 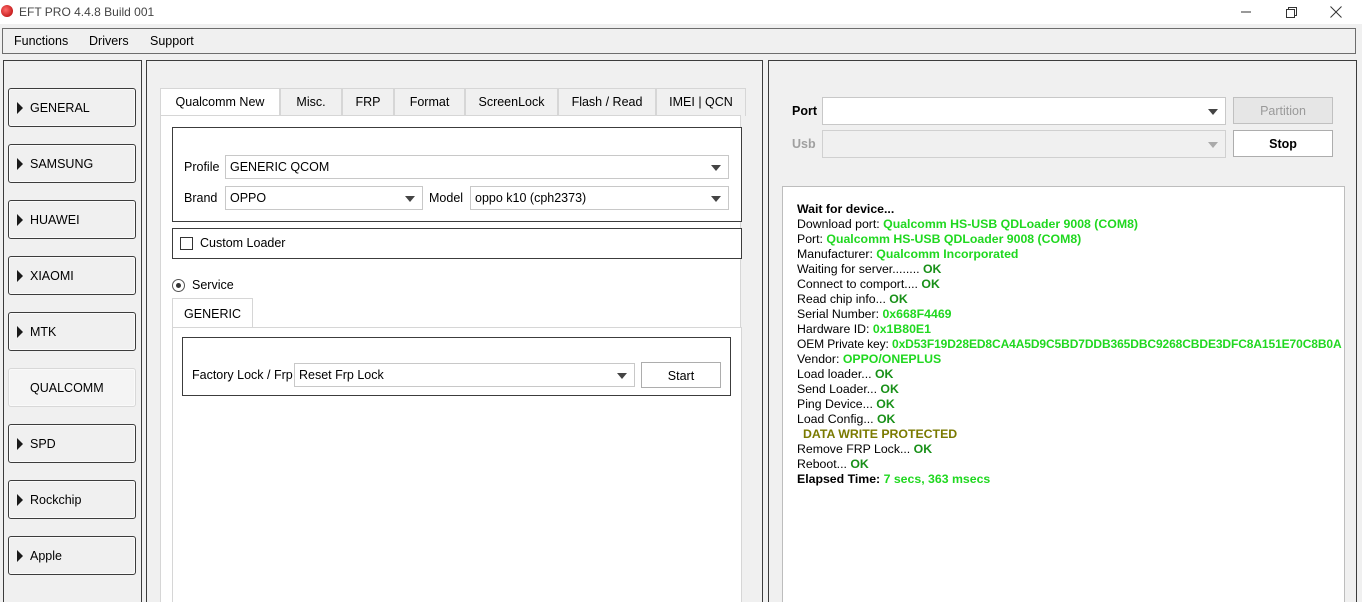 I want to click on factory-lock-value: Reset Frp Lock, so click(x=341, y=375).